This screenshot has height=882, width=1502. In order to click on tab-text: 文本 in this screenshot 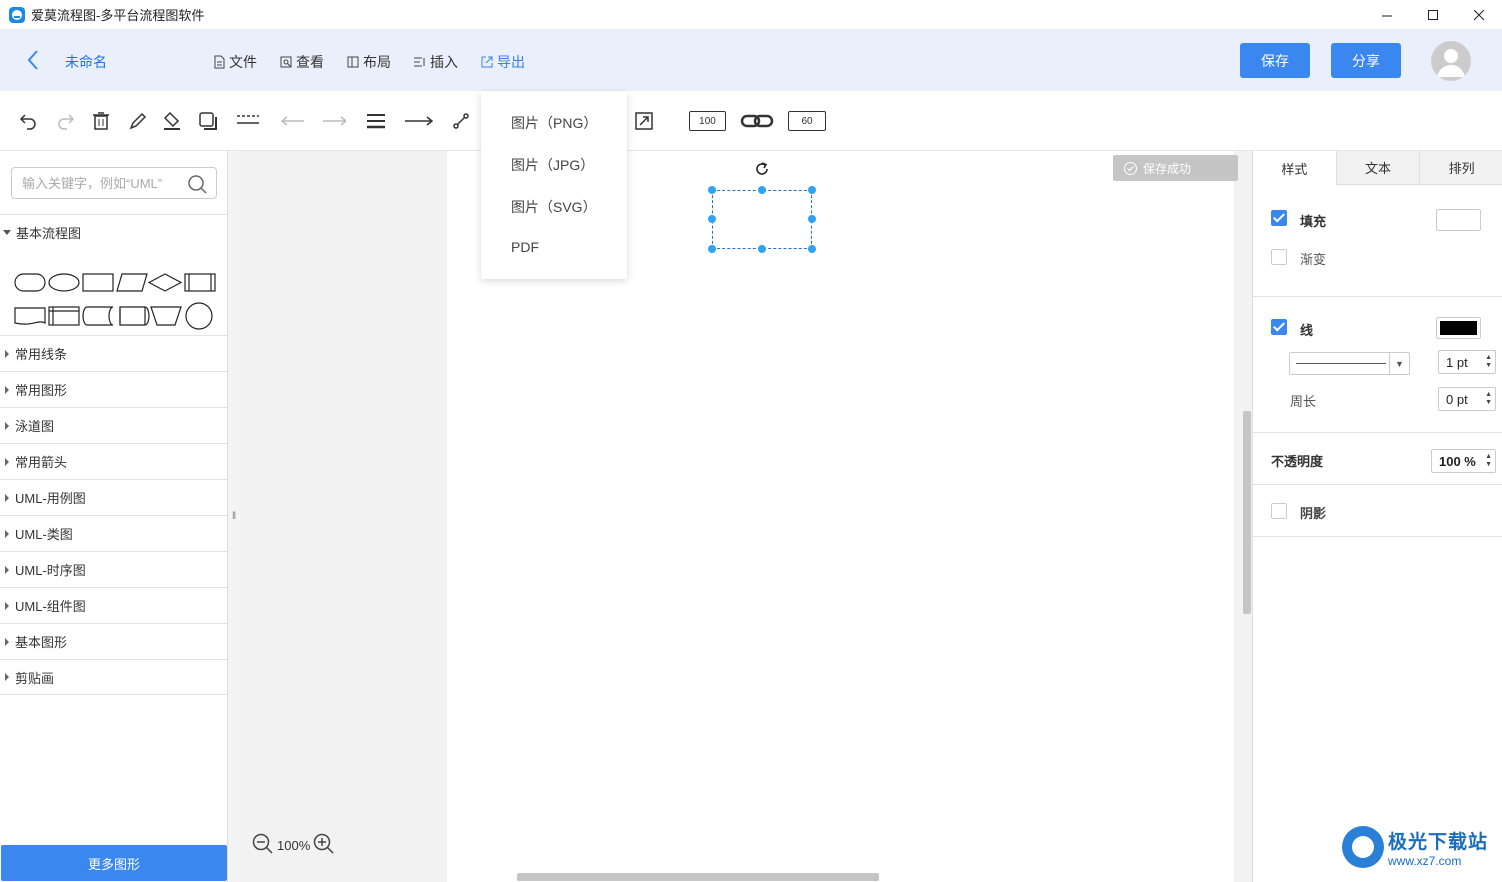, I will do `click(1377, 168)`.